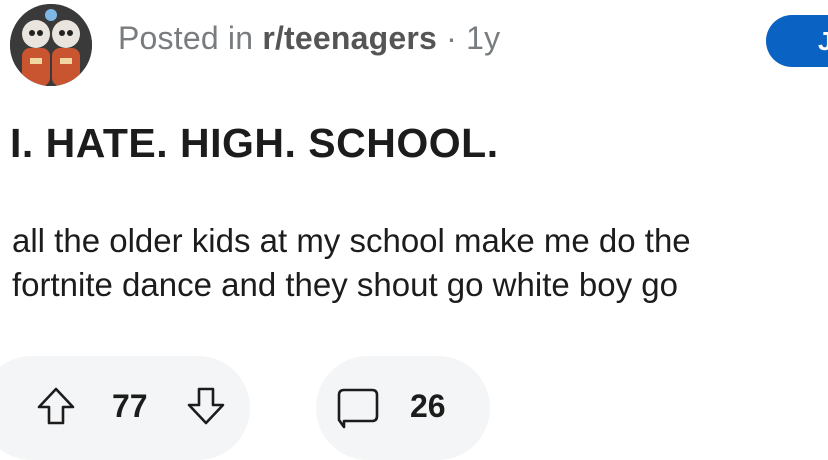 Image resolution: width=828 pixels, height=460 pixels. I want to click on comment-bubble-icon, so click(358, 408).